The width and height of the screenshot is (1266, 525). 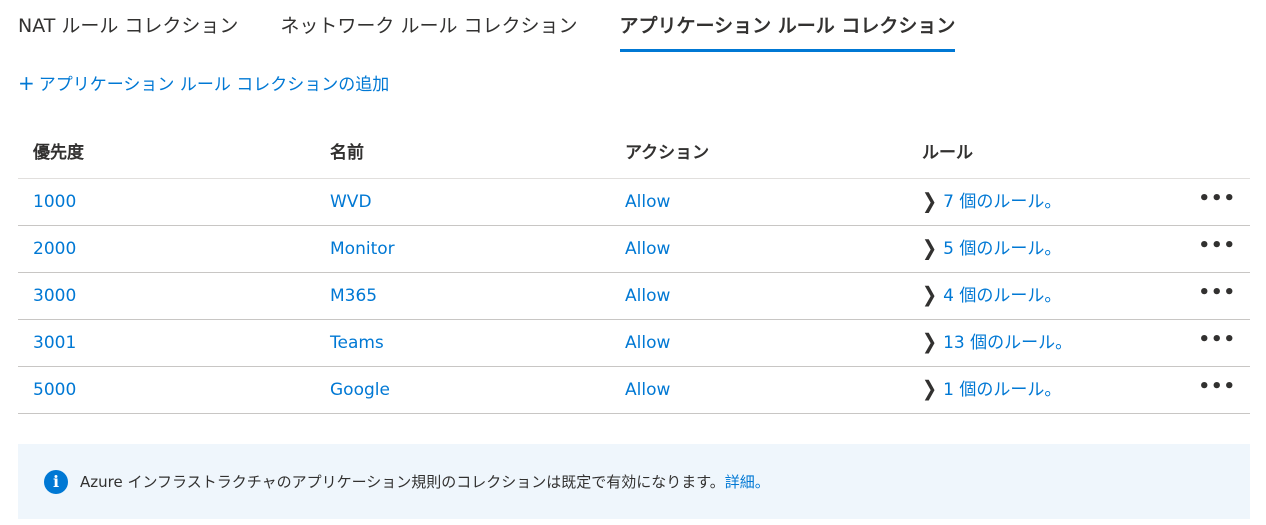 I want to click on column-header-rules: ルール, so click(x=947, y=153).